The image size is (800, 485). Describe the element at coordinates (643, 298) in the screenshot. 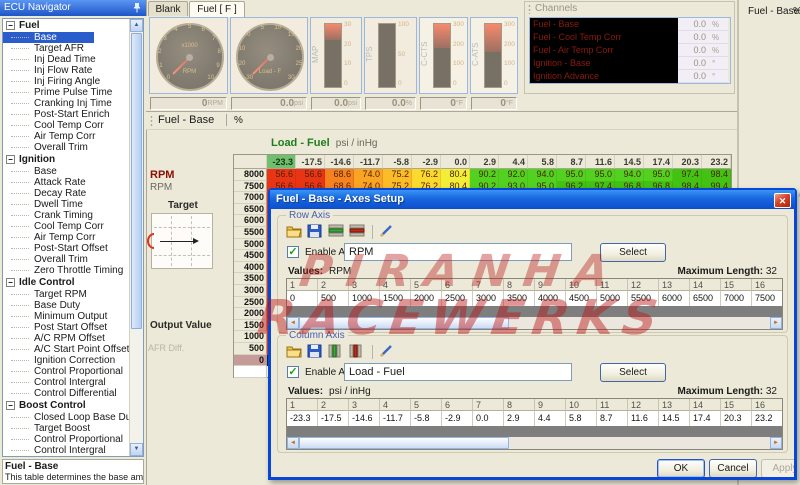

I see `strip-value-cell: 5500` at that location.